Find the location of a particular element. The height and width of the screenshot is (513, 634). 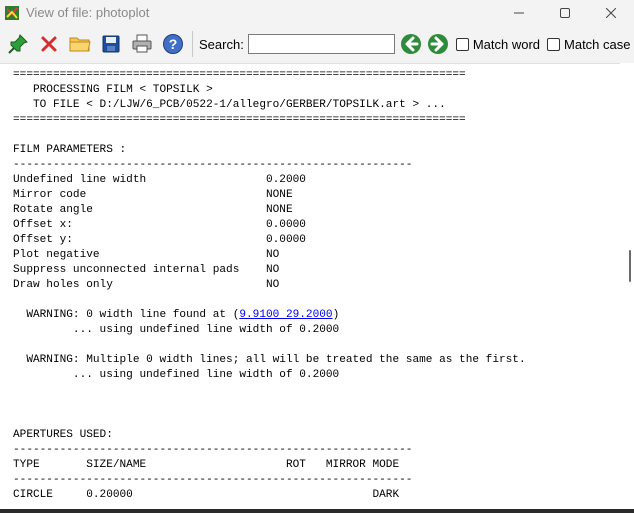

maximize-button is located at coordinates (565, 12).